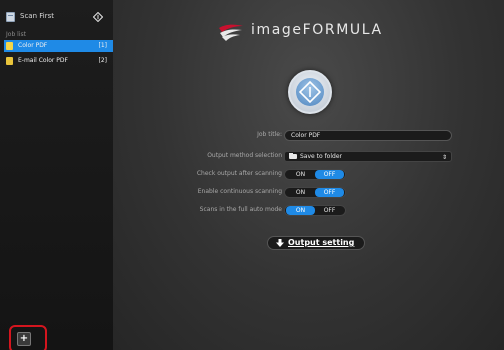 The width and height of the screenshot is (504, 350). What do you see at coordinates (16, 34) in the screenshot?
I see `job-list-label: Job list` at bounding box center [16, 34].